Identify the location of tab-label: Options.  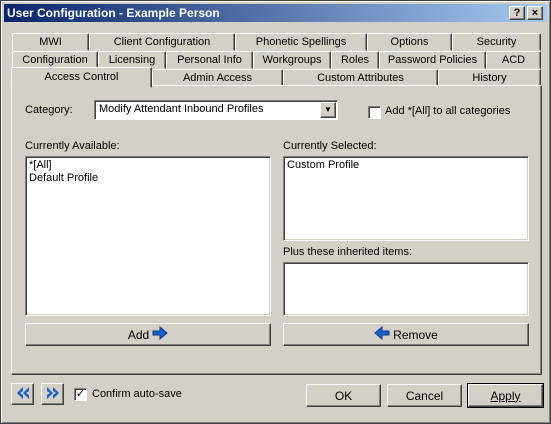
(409, 42).